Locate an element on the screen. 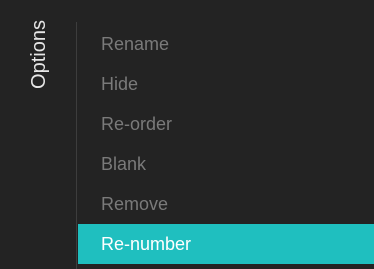 This screenshot has height=269, width=374. options-title-container: Options is located at coordinates (39, 70).